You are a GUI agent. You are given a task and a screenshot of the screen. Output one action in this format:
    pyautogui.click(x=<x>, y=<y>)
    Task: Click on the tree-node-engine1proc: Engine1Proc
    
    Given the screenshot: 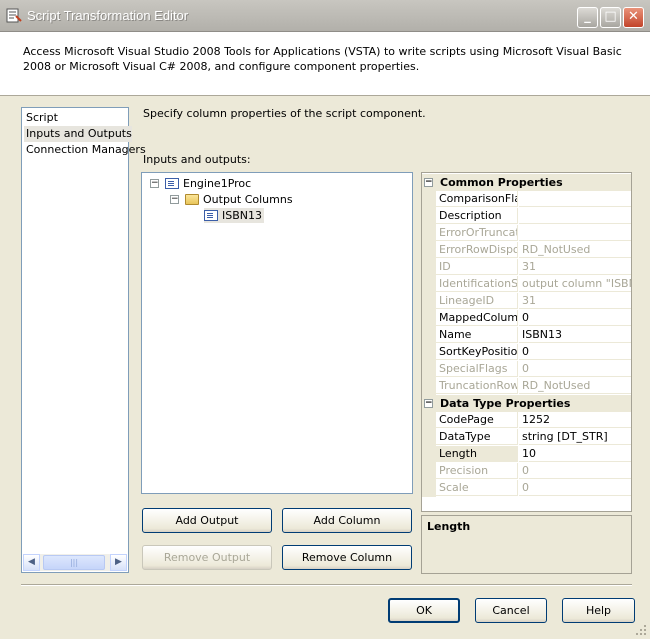 What is the action you would take?
    pyautogui.click(x=208, y=183)
    